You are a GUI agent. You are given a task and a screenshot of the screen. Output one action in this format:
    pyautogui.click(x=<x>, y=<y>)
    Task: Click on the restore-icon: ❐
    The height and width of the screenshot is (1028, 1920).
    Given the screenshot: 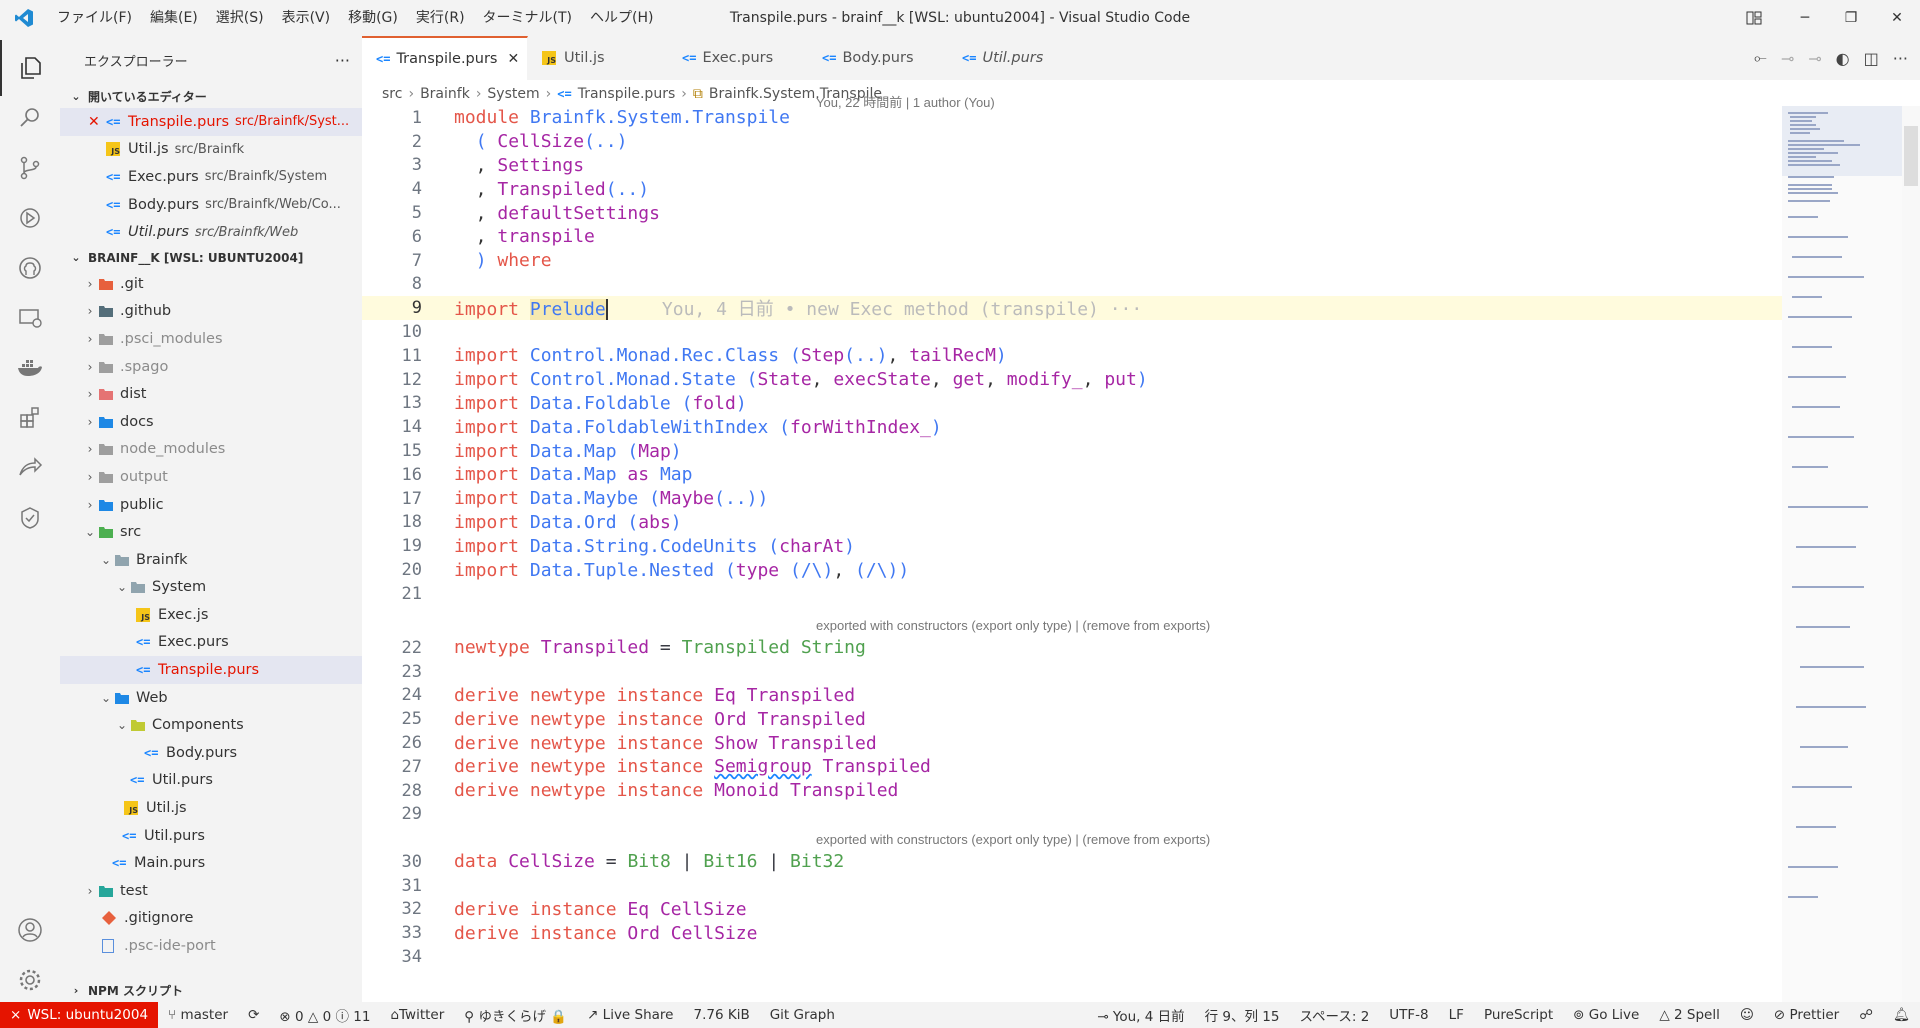 What is the action you would take?
    pyautogui.click(x=1851, y=18)
    